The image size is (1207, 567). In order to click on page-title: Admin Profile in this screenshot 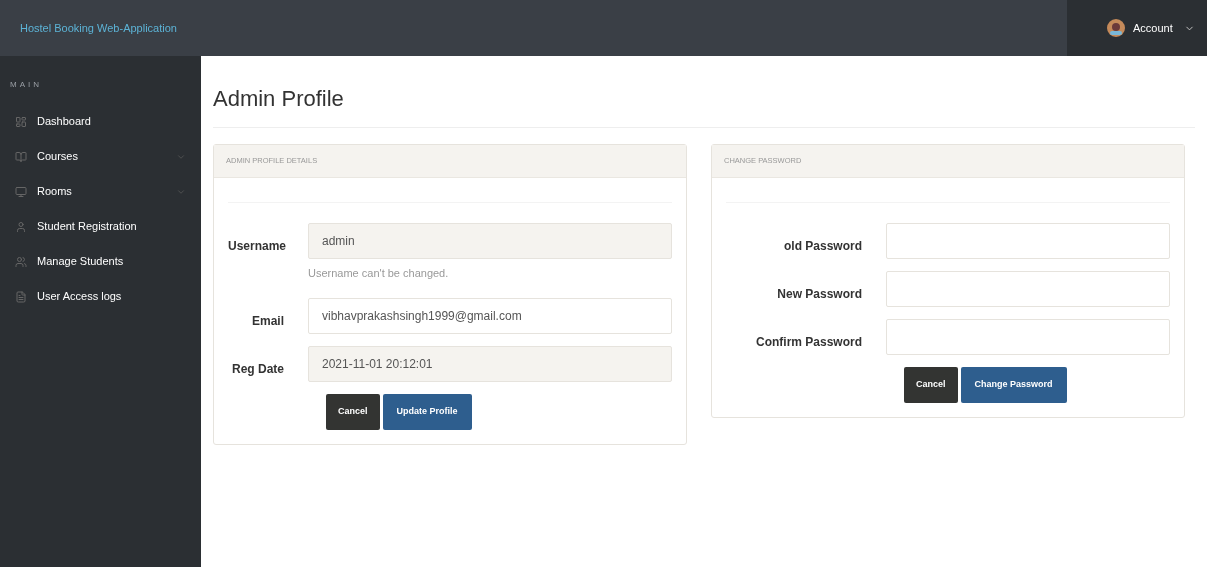, I will do `click(278, 99)`.